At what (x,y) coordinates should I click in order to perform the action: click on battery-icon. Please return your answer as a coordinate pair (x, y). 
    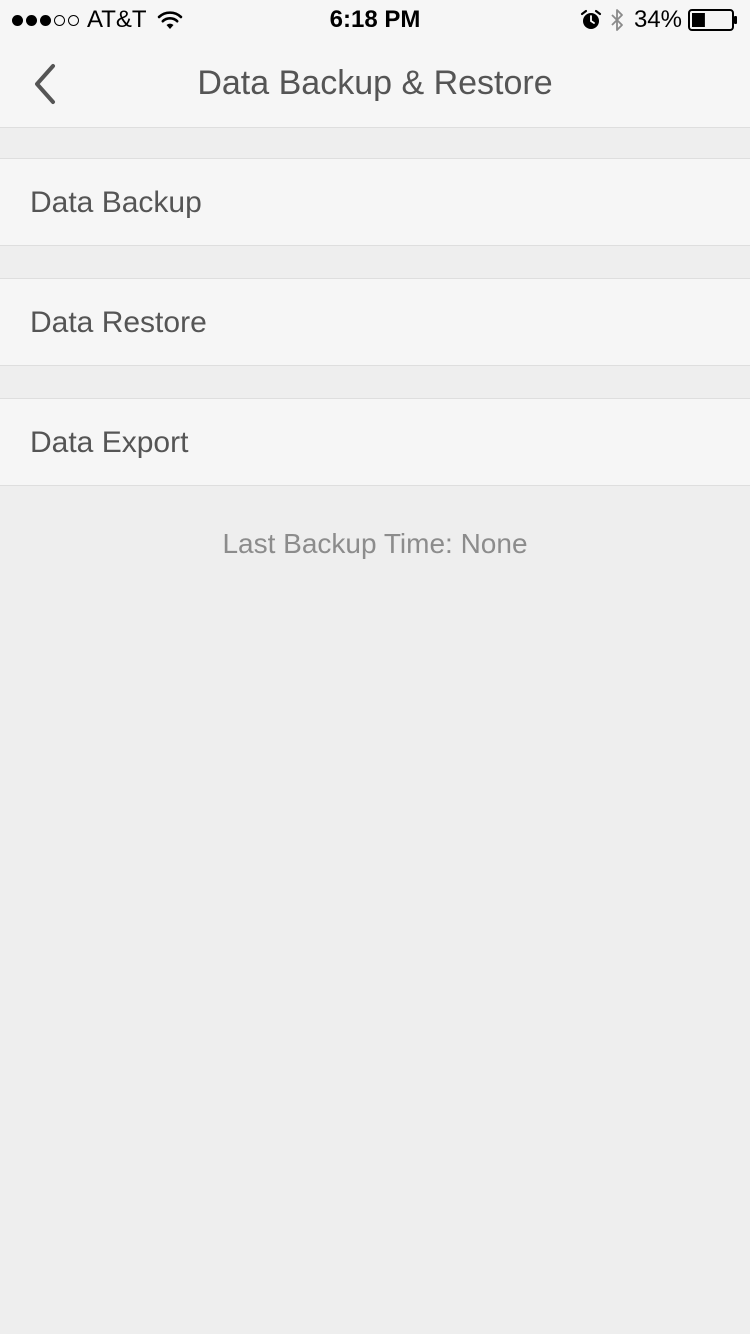
    Looking at the image, I should click on (712, 20).